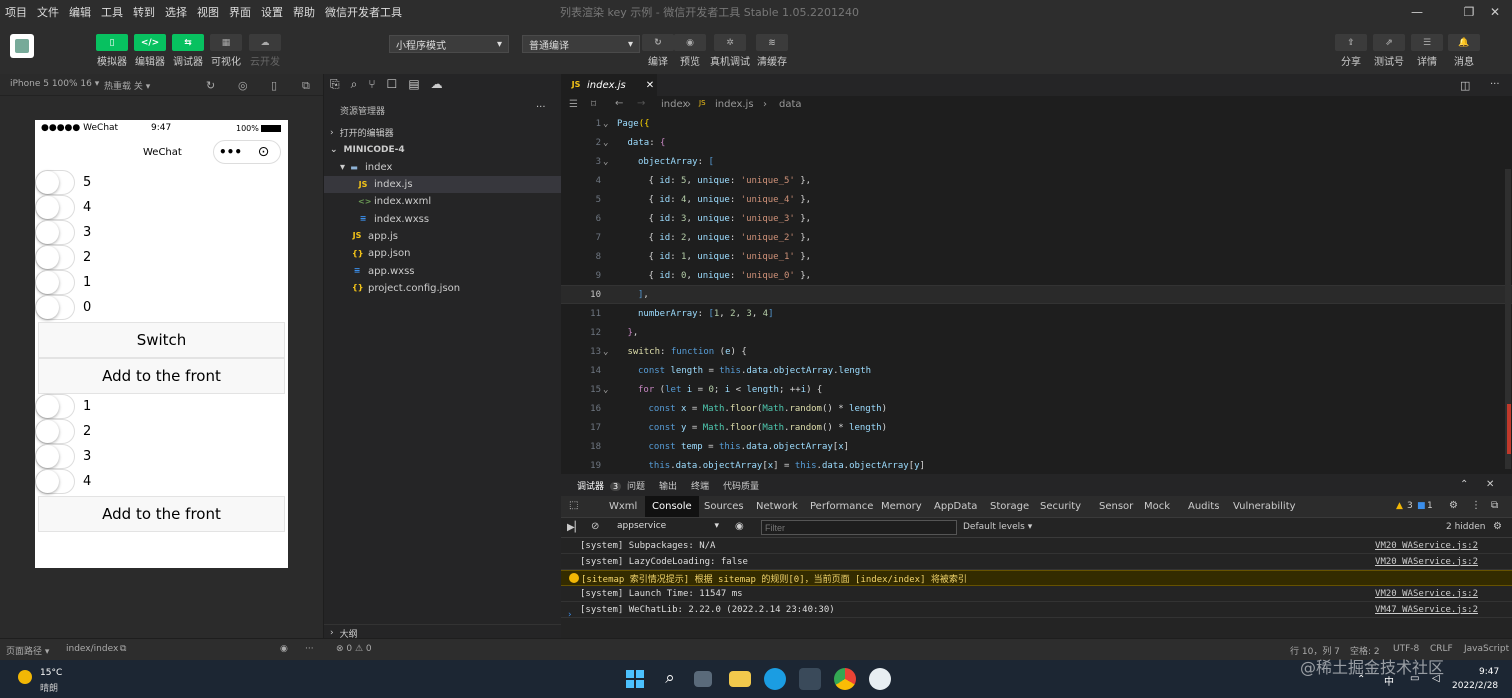 This screenshot has width=1512, height=698. Describe the element at coordinates (226, 51) in the screenshot. I see `toolbar-button: ▦ 可视化` at that location.